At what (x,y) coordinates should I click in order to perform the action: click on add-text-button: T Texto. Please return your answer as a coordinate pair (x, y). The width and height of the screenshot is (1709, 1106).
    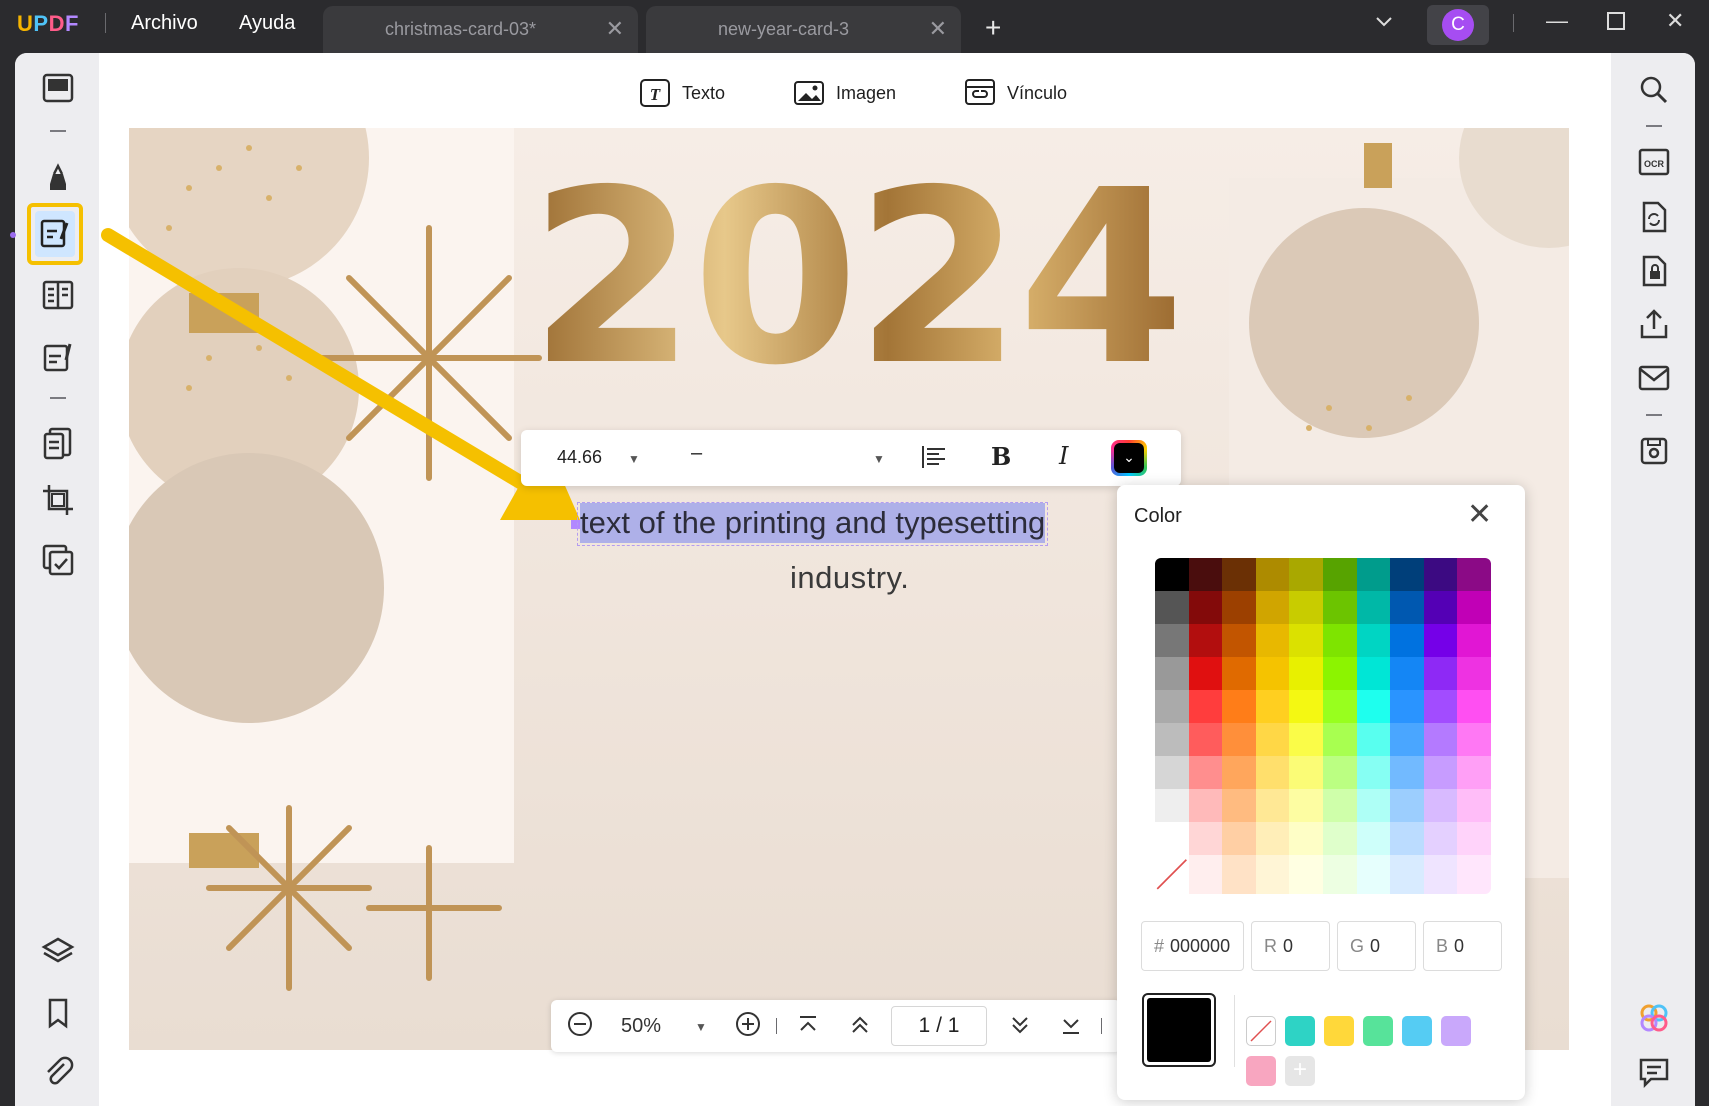
    Looking at the image, I should click on (682, 93).